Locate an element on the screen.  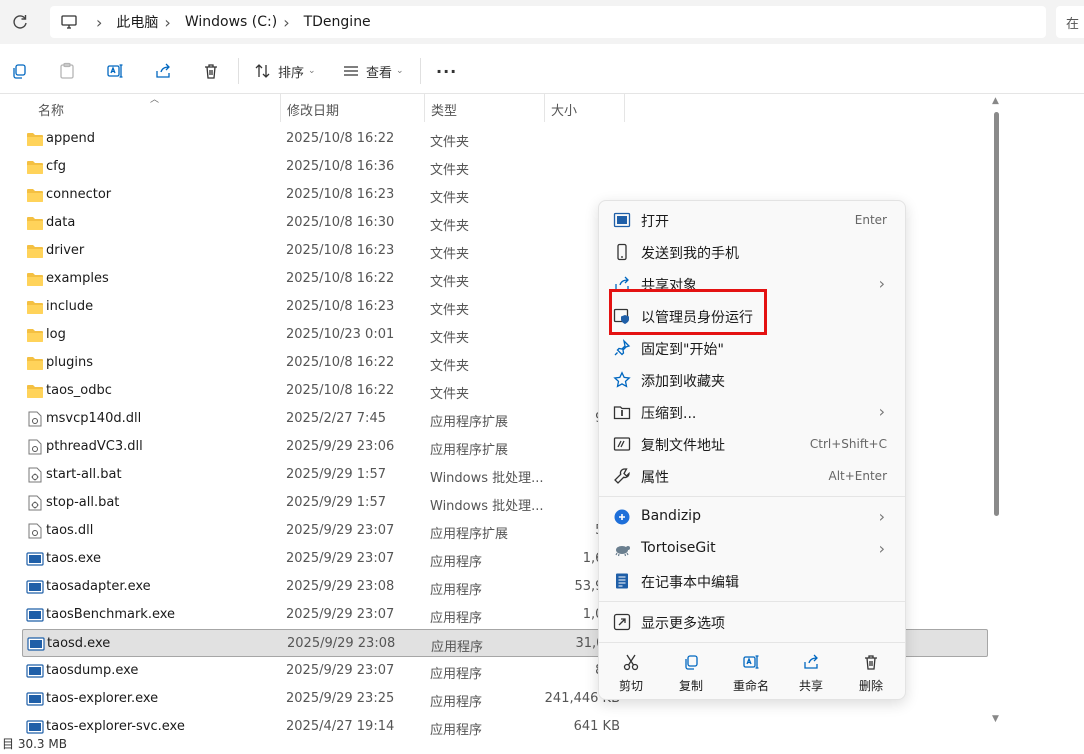
file-name: taos.dll is located at coordinates (70, 530).